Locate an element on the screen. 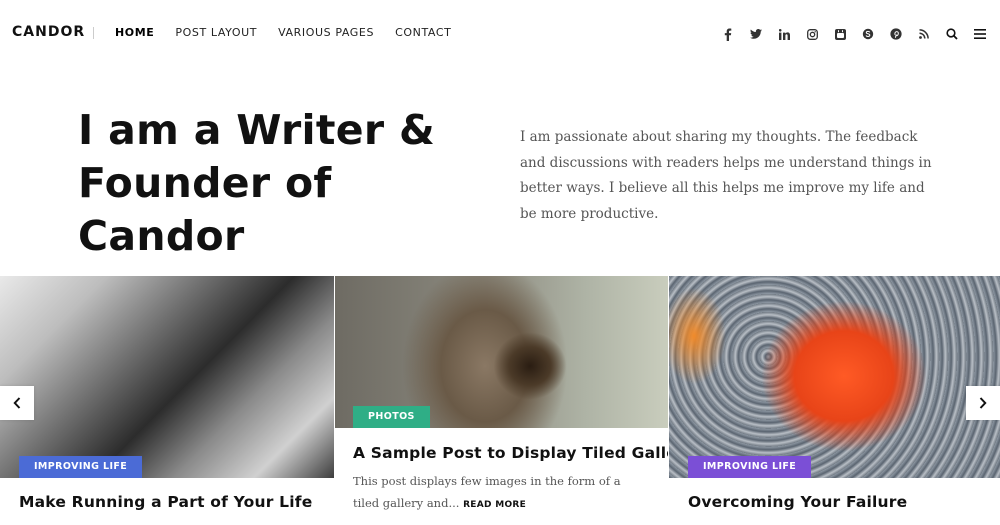 This screenshot has height=525, width=1000. post-card-body: Overcoming Your Failure is located at coordinates (834, 501).